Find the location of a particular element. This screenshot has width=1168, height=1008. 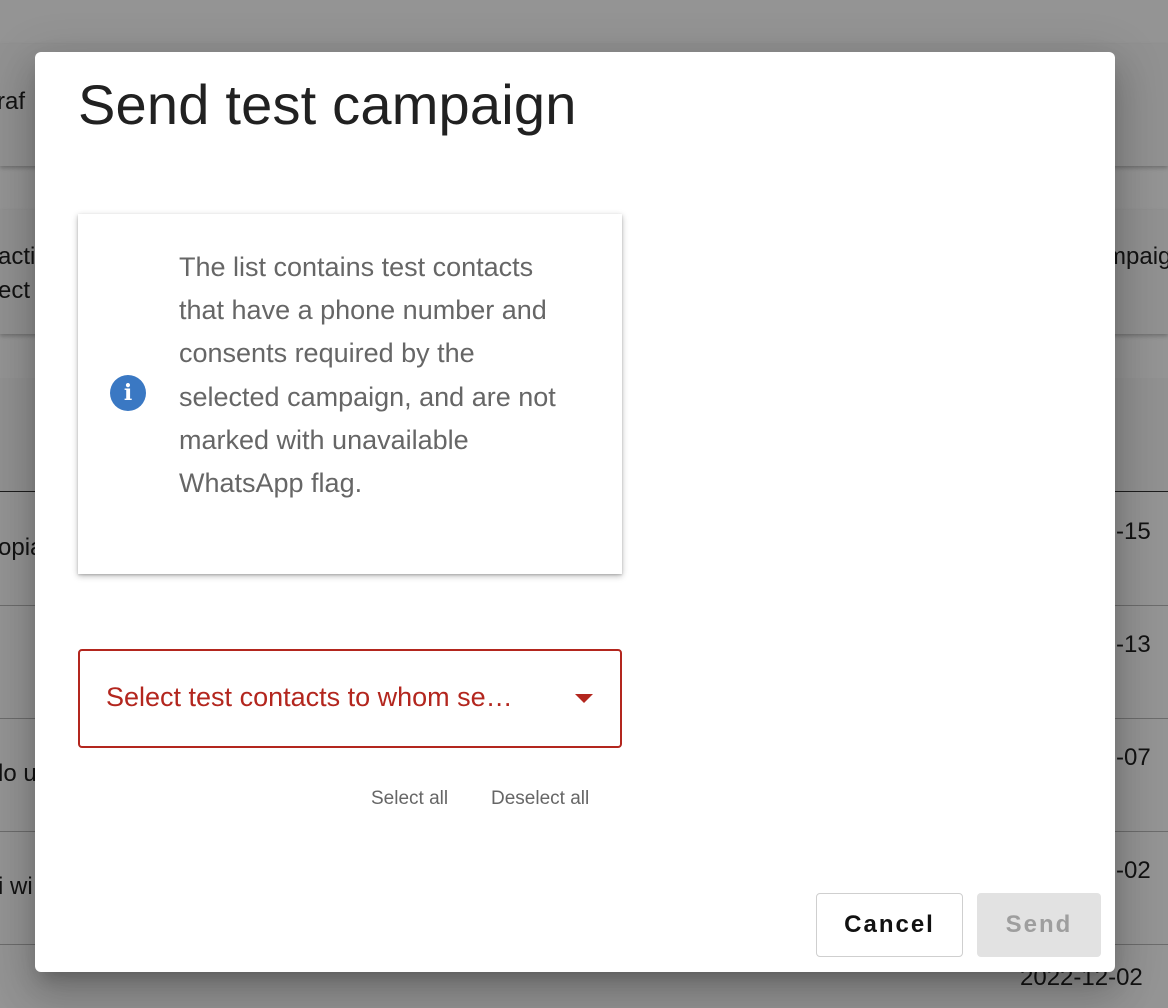

info-icon: i is located at coordinates (128, 393).